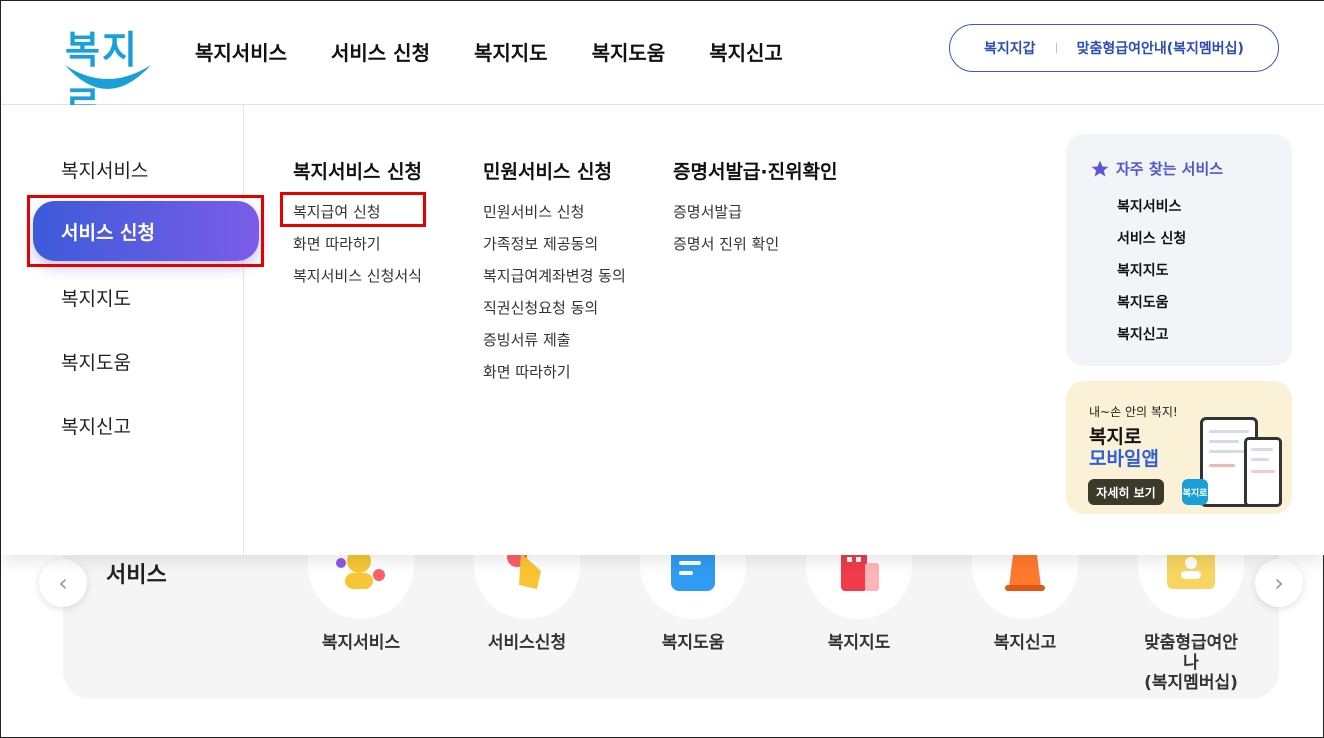  I want to click on service-section-title: 서비스, so click(136, 575).